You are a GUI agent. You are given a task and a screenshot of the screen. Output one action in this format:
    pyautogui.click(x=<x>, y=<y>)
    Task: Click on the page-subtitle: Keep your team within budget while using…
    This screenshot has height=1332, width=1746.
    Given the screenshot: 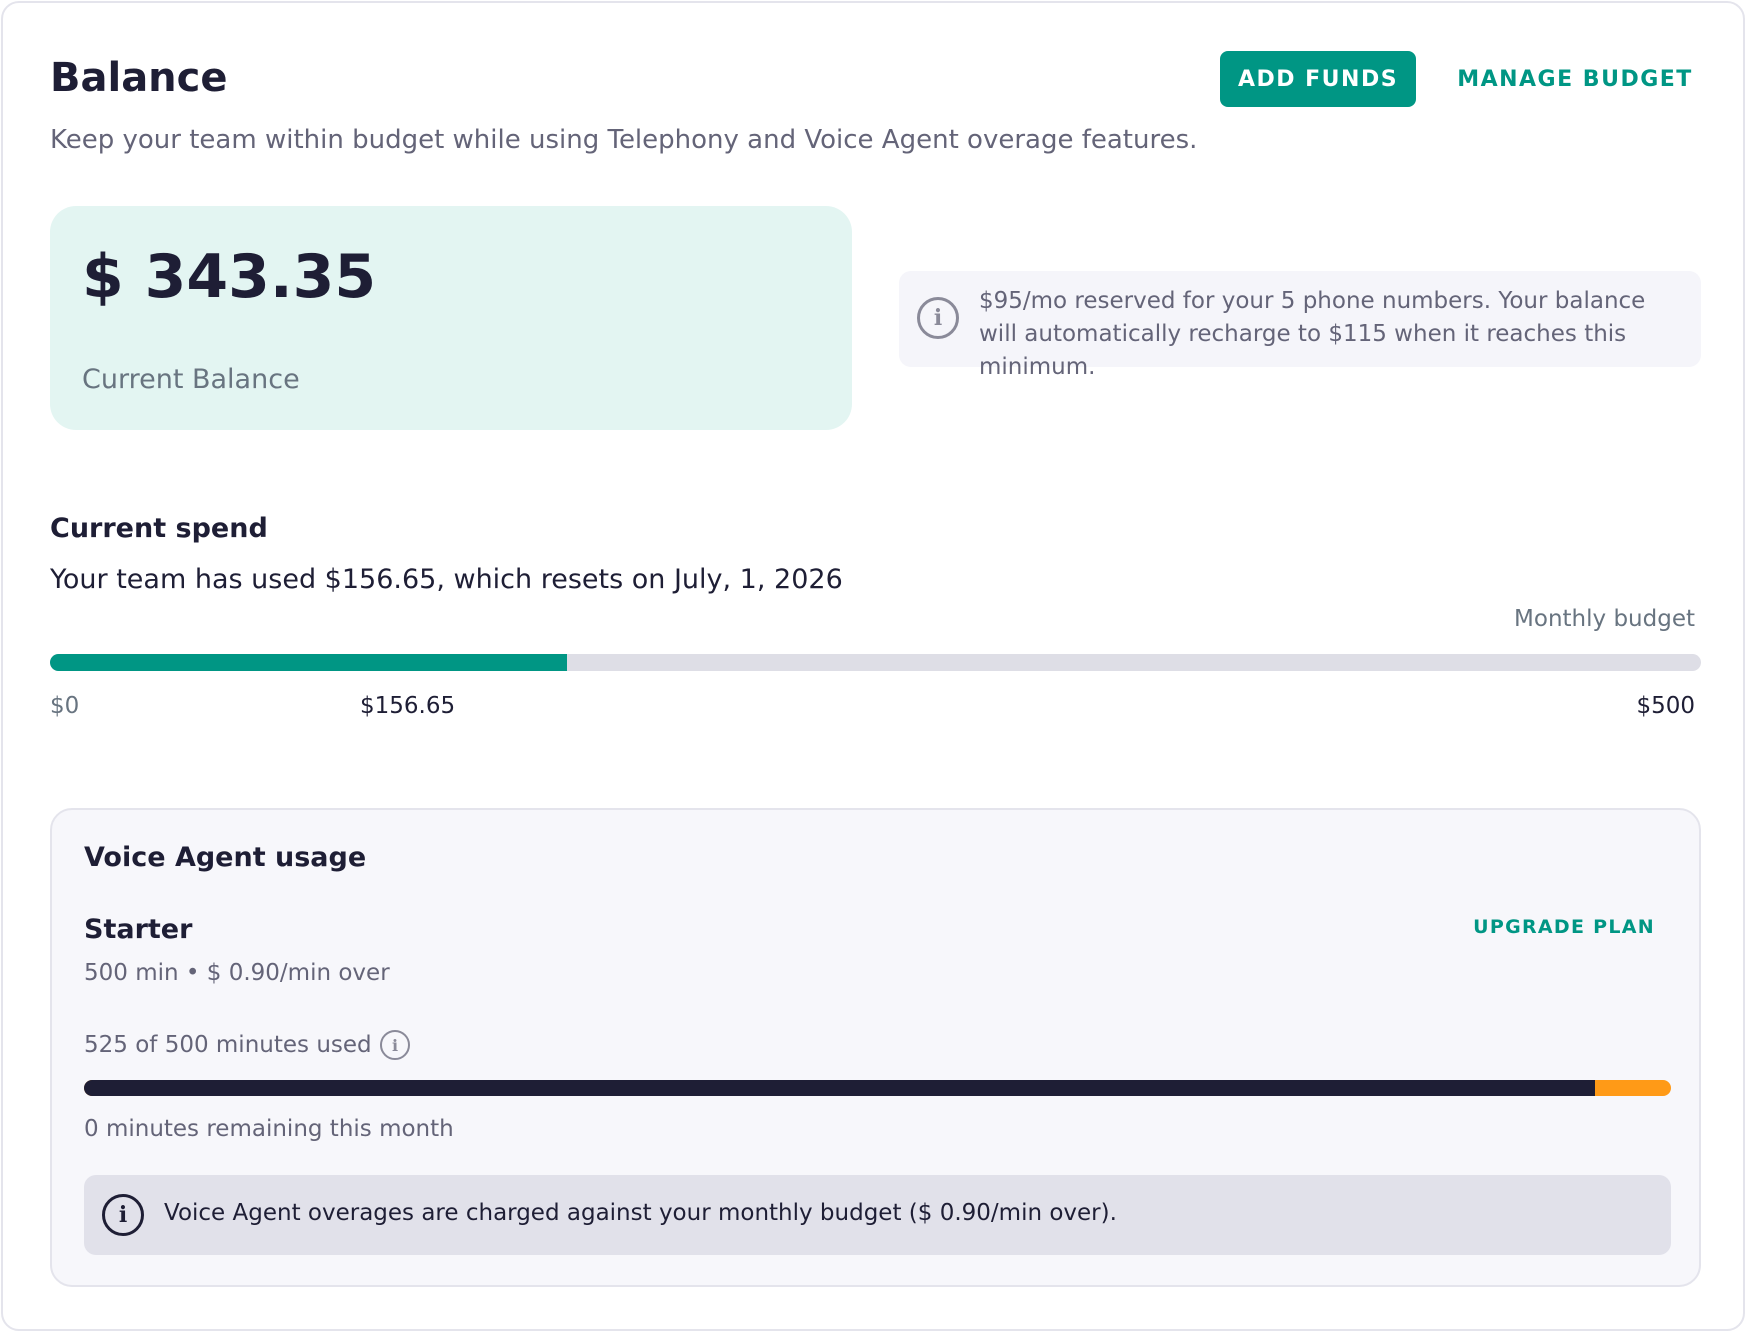 What is the action you would take?
    pyautogui.click(x=624, y=140)
    